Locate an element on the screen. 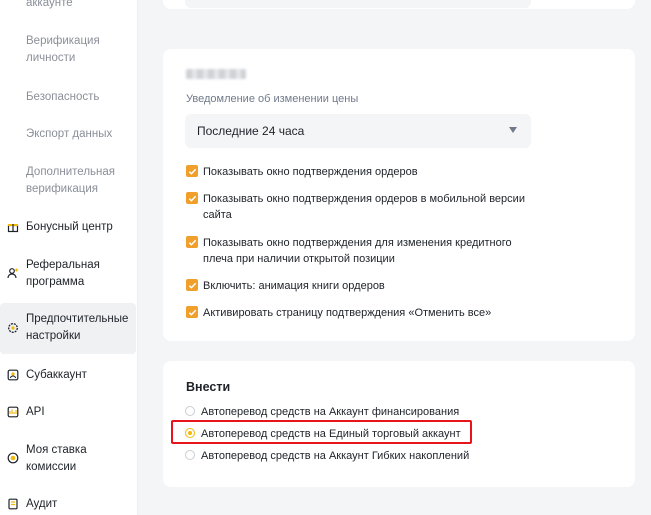  sidebar-item-label: API is located at coordinates (35, 412).